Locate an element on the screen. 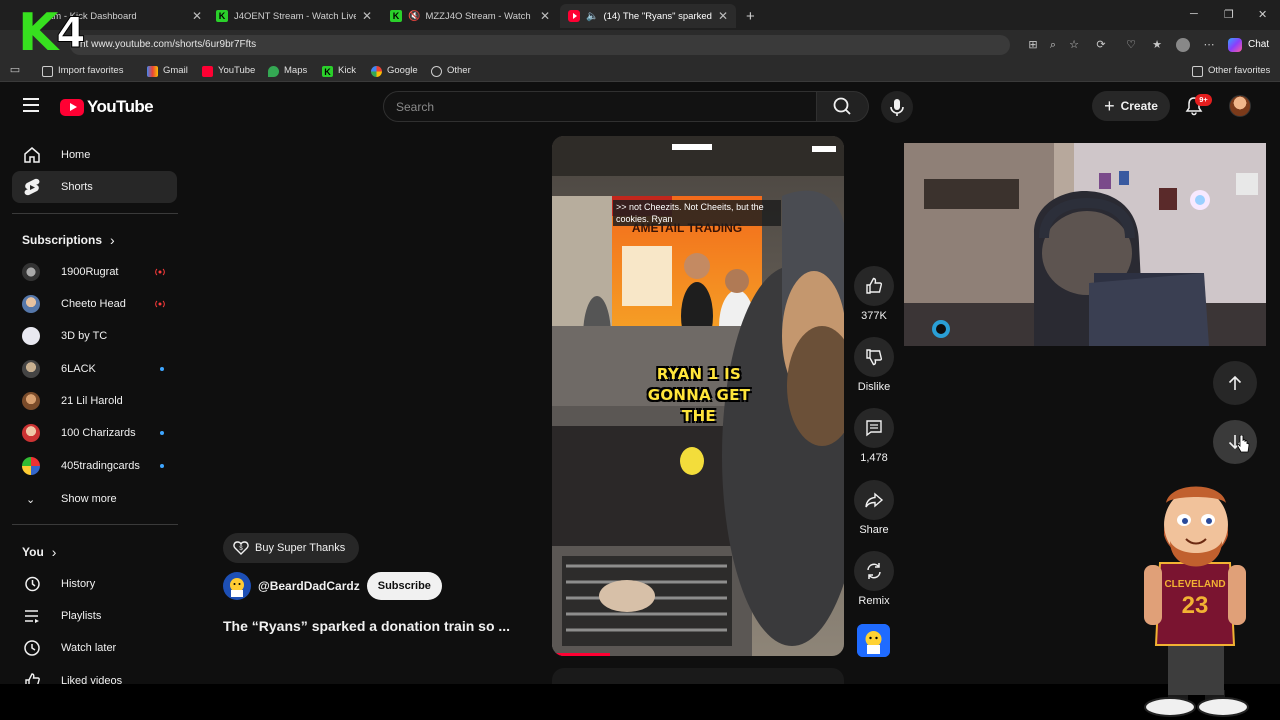  subscription-cheeto-head: Cheeto Head is located at coordinates (94, 304).